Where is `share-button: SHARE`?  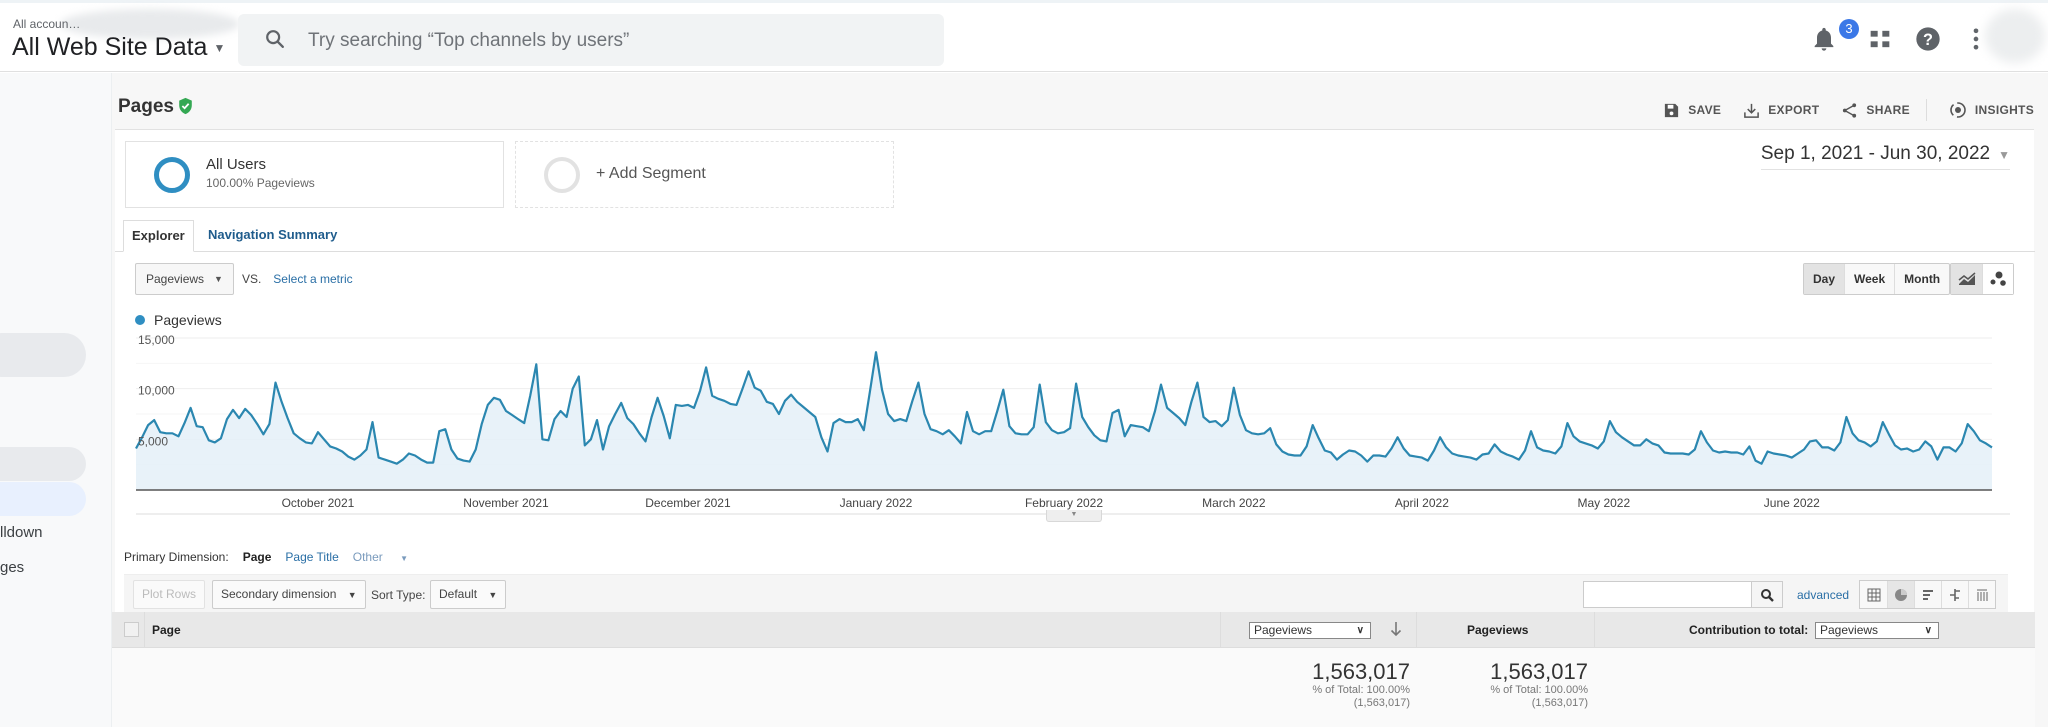
share-button: SHARE is located at coordinates (1875, 110).